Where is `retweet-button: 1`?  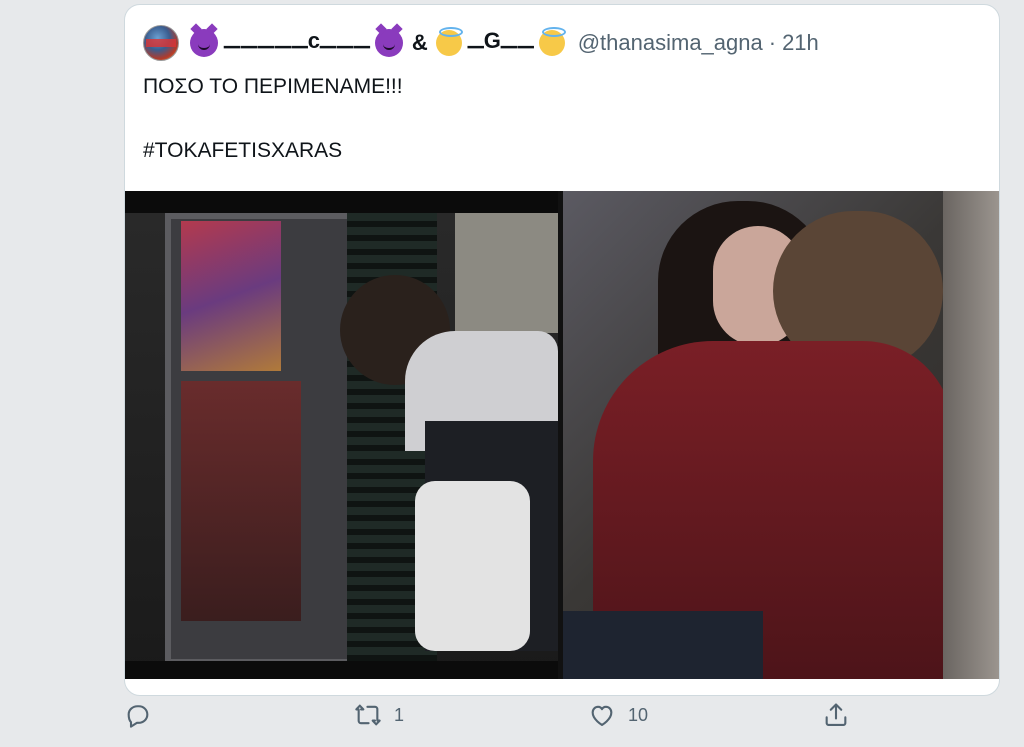 retweet-button: 1 is located at coordinates (379, 715).